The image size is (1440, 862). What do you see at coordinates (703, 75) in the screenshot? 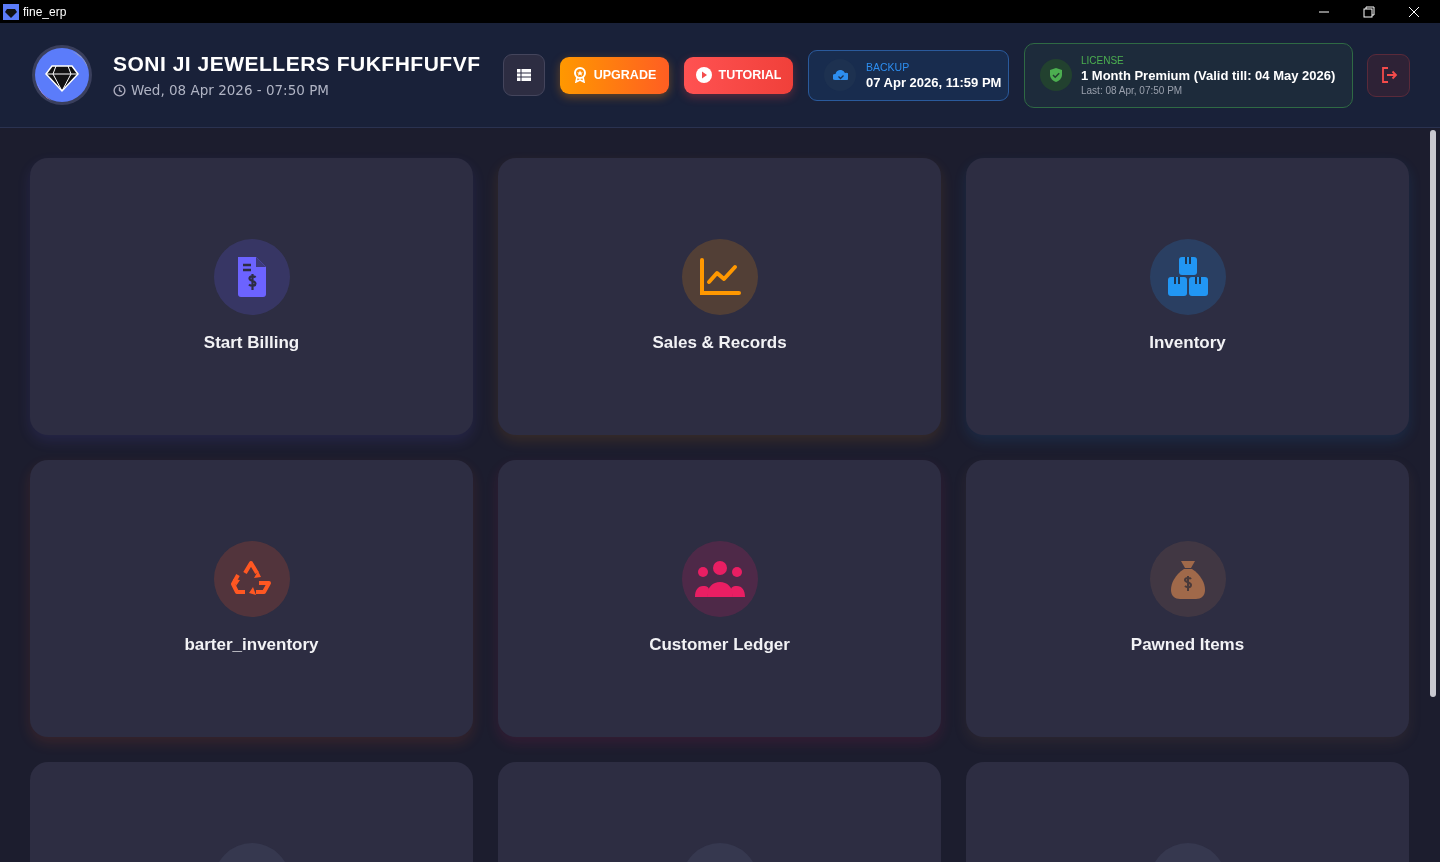
I see `play-icon` at bounding box center [703, 75].